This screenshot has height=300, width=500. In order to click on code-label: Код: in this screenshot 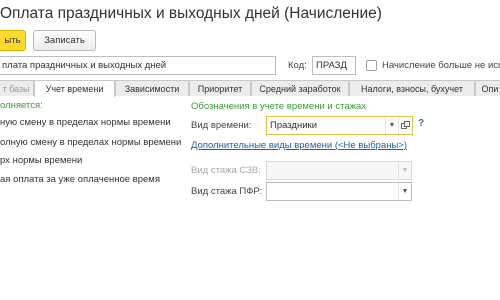, I will do `click(297, 65)`.